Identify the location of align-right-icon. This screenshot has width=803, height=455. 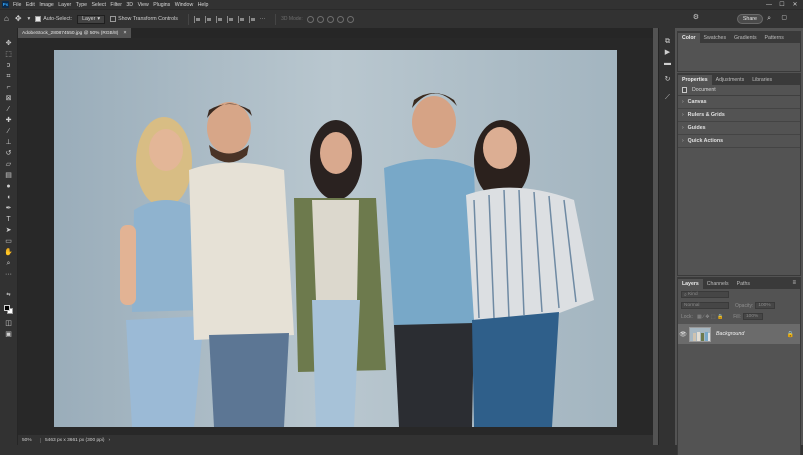
(219, 19).